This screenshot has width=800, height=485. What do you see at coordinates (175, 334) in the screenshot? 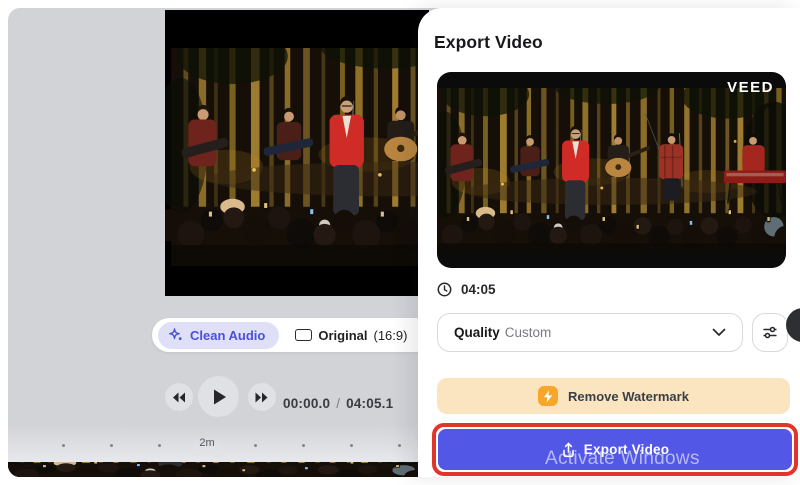
I see `sparkle-icon` at bounding box center [175, 334].